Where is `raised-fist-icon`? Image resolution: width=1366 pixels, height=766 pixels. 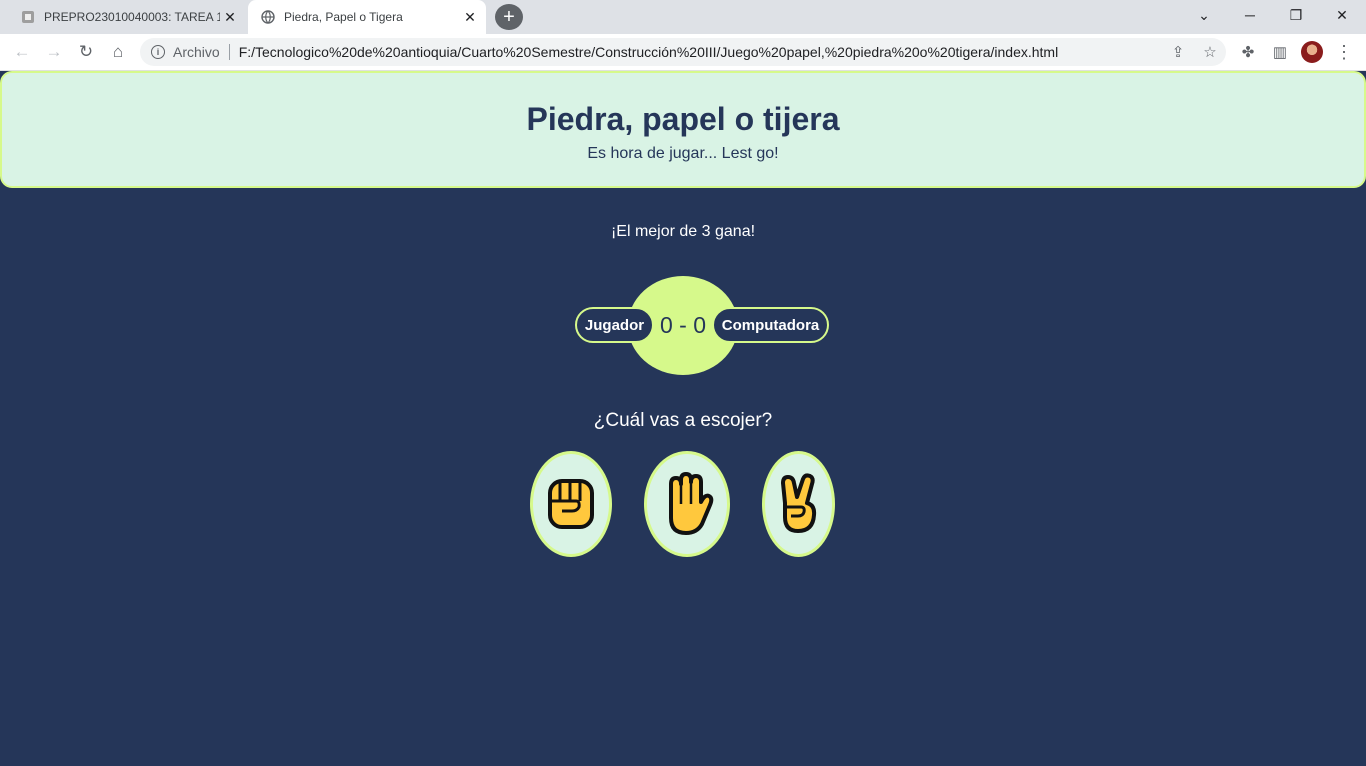
raised-fist-icon is located at coordinates (571, 504).